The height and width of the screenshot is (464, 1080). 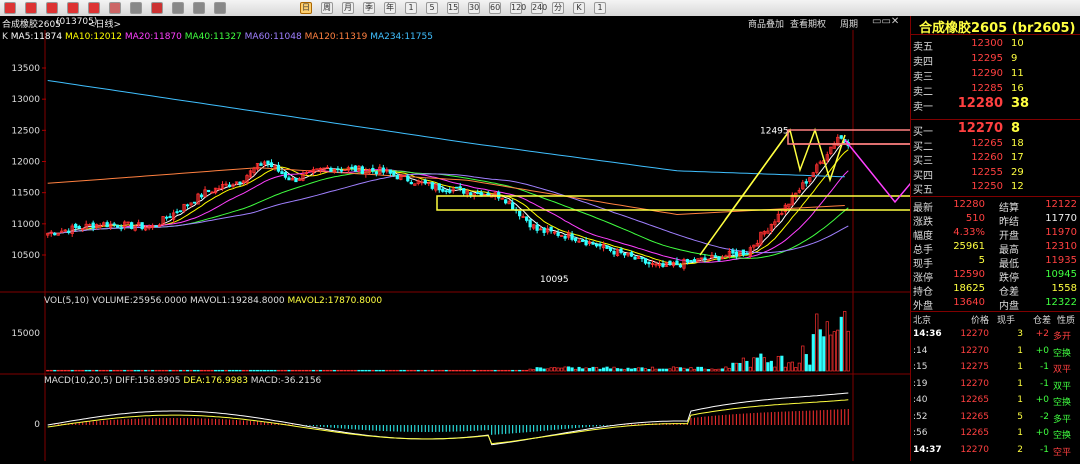 I want to click on draw-icon, so click(x=199, y=8).